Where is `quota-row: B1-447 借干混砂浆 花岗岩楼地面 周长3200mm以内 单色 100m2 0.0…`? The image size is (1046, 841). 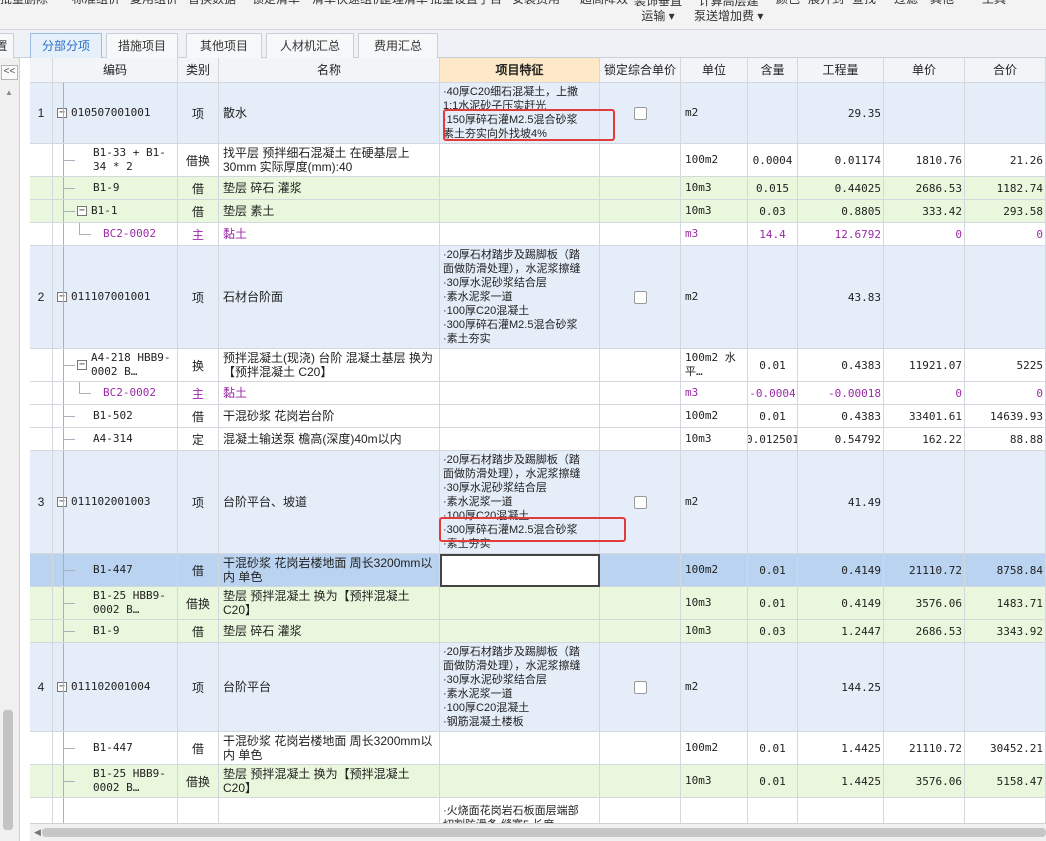 quota-row: B1-447 借干混砂浆 花岗岩楼地面 周长3200mm以内 单色 100m2 0.0… is located at coordinates (538, 748).